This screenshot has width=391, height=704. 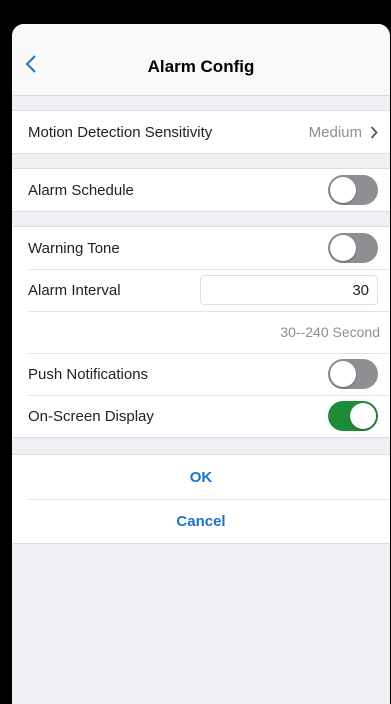 What do you see at coordinates (374, 132) in the screenshot?
I see `chevron-right-icon` at bounding box center [374, 132].